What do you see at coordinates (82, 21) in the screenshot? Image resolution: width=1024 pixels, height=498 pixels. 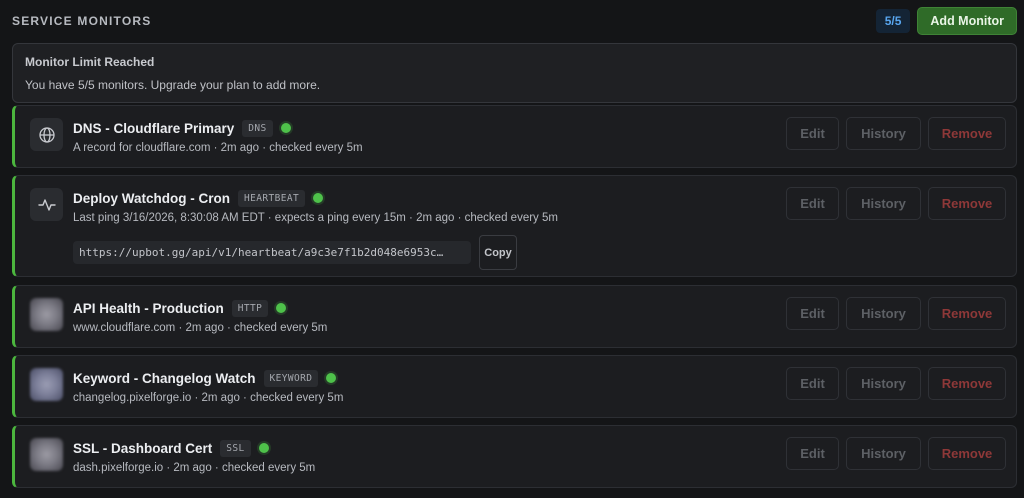 I see `page-title: SERVICE MONITORS` at bounding box center [82, 21].